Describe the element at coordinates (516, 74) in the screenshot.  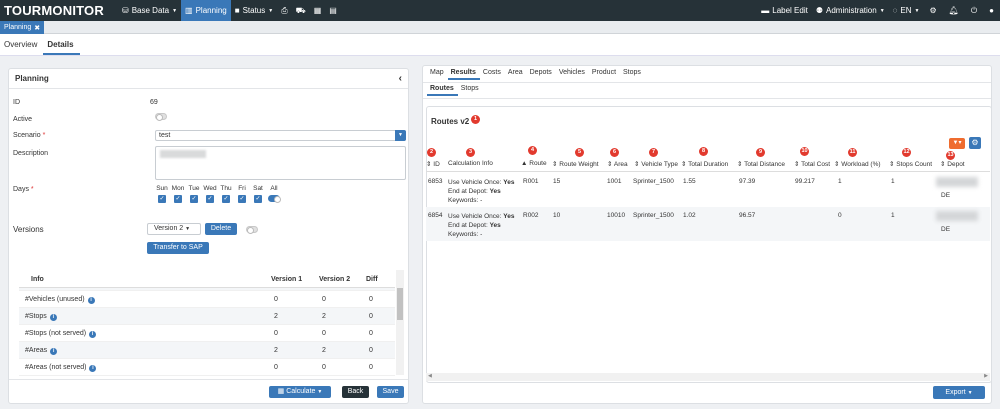
I see `tab-area: Area` at that location.